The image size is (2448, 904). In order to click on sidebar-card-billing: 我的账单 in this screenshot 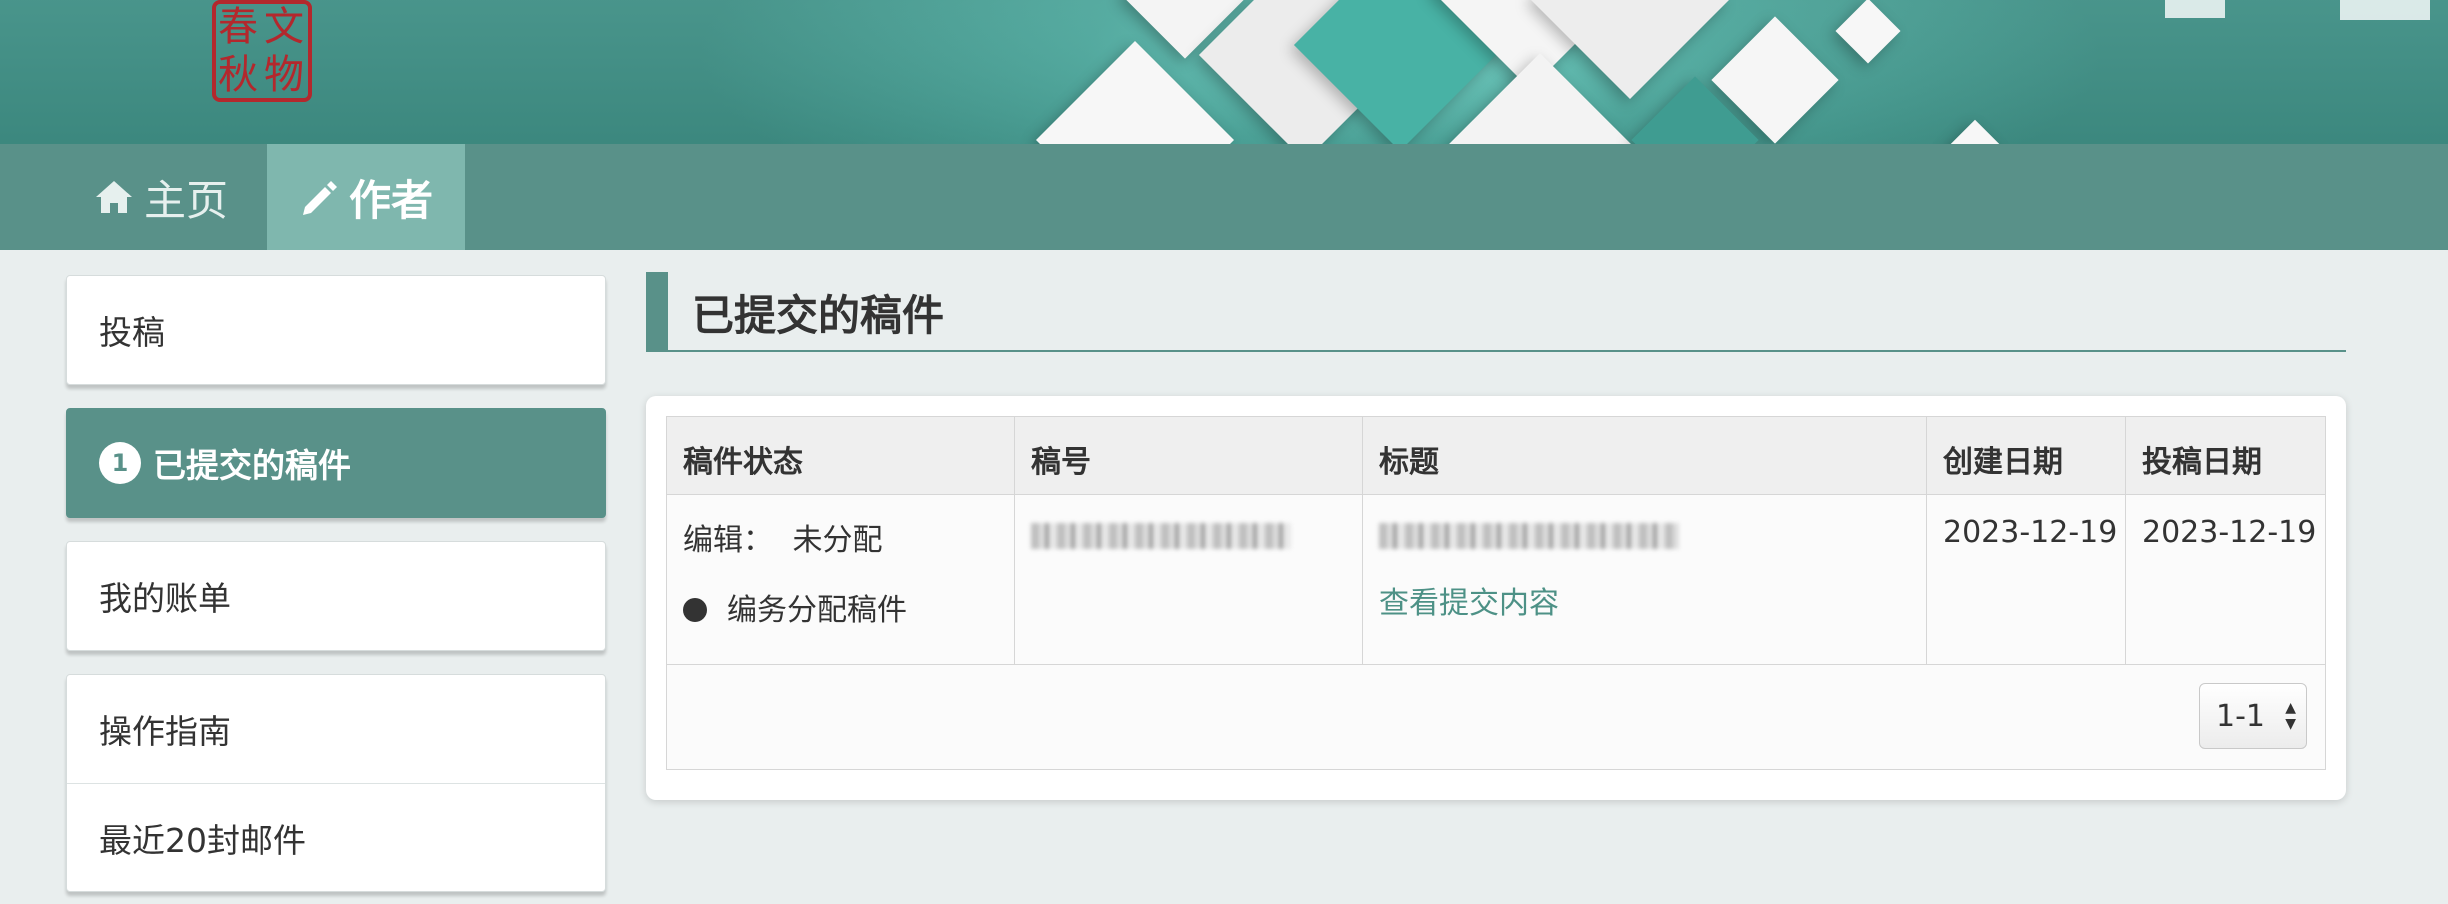, I will do `click(336, 596)`.